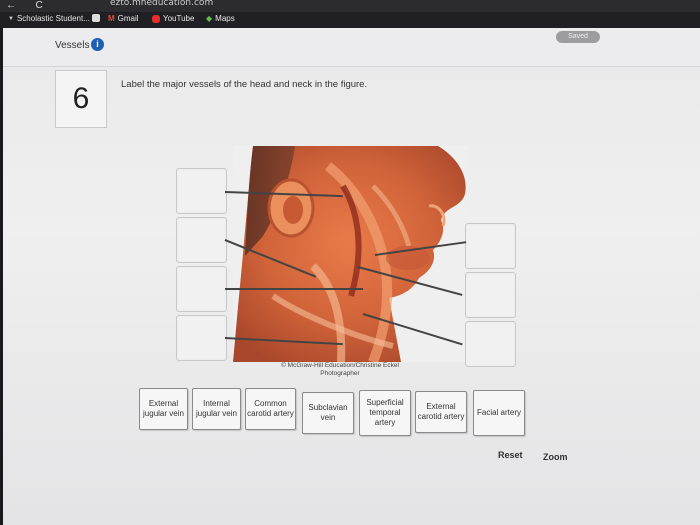 The image size is (700, 525). I want to click on saved-status-badge: Saved, so click(578, 37).